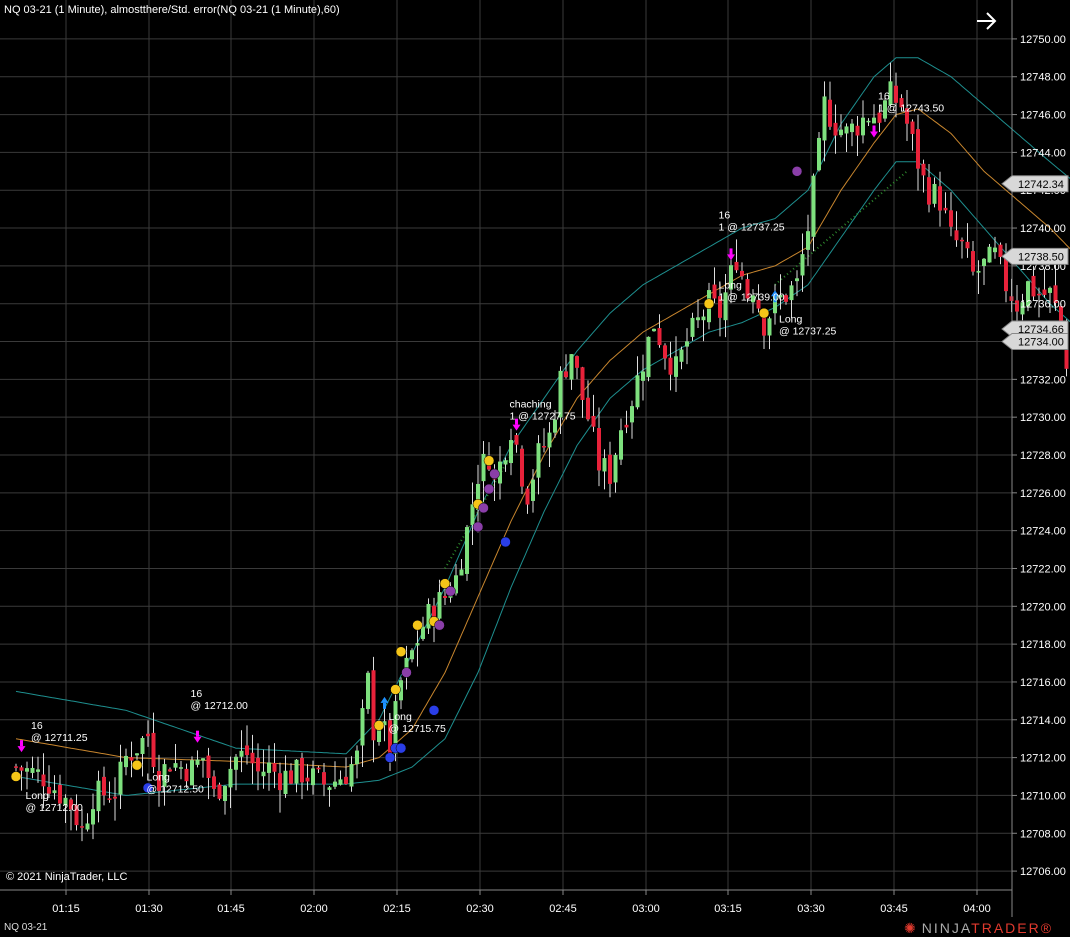 The image size is (1070, 937). What do you see at coordinates (1043, 153) in the screenshot?
I see `price-tick-label: 12744.00` at bounding box center [1043, 153].